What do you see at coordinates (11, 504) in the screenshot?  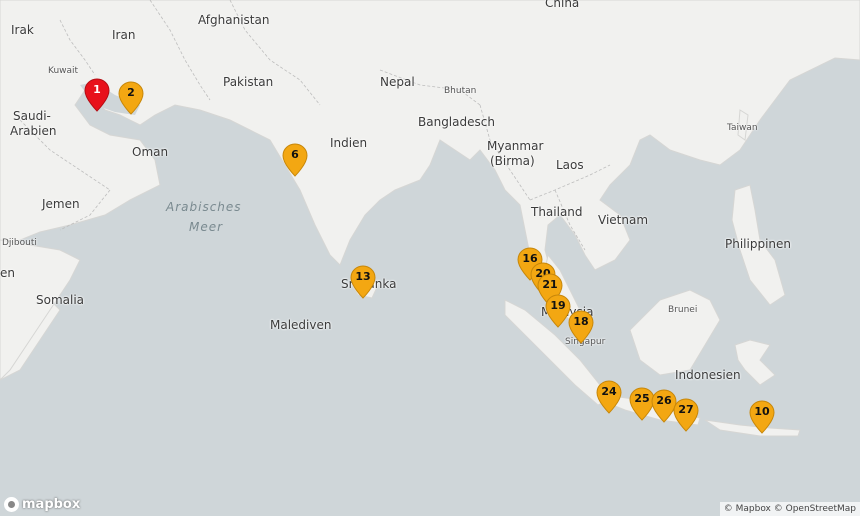 I see `mapbox-logo-icon` at bounding box center [11, 504].